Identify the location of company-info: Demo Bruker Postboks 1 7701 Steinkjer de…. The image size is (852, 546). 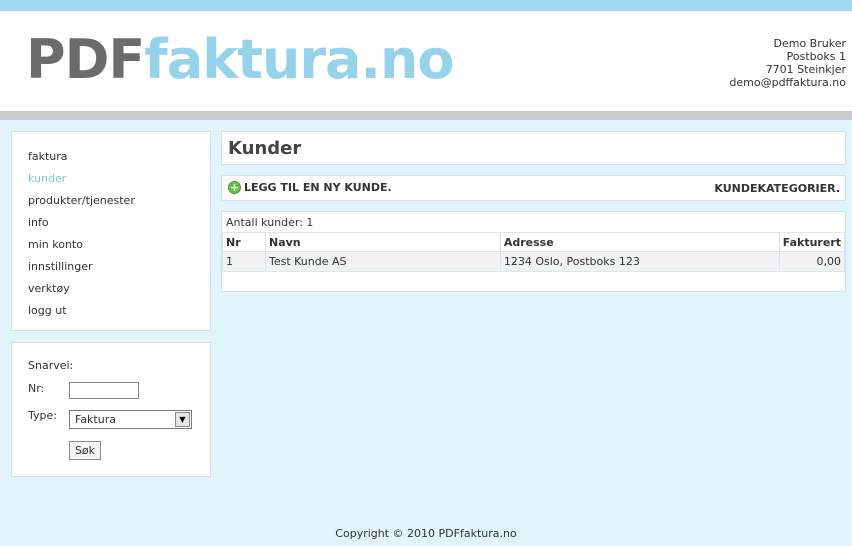
(787, 63).